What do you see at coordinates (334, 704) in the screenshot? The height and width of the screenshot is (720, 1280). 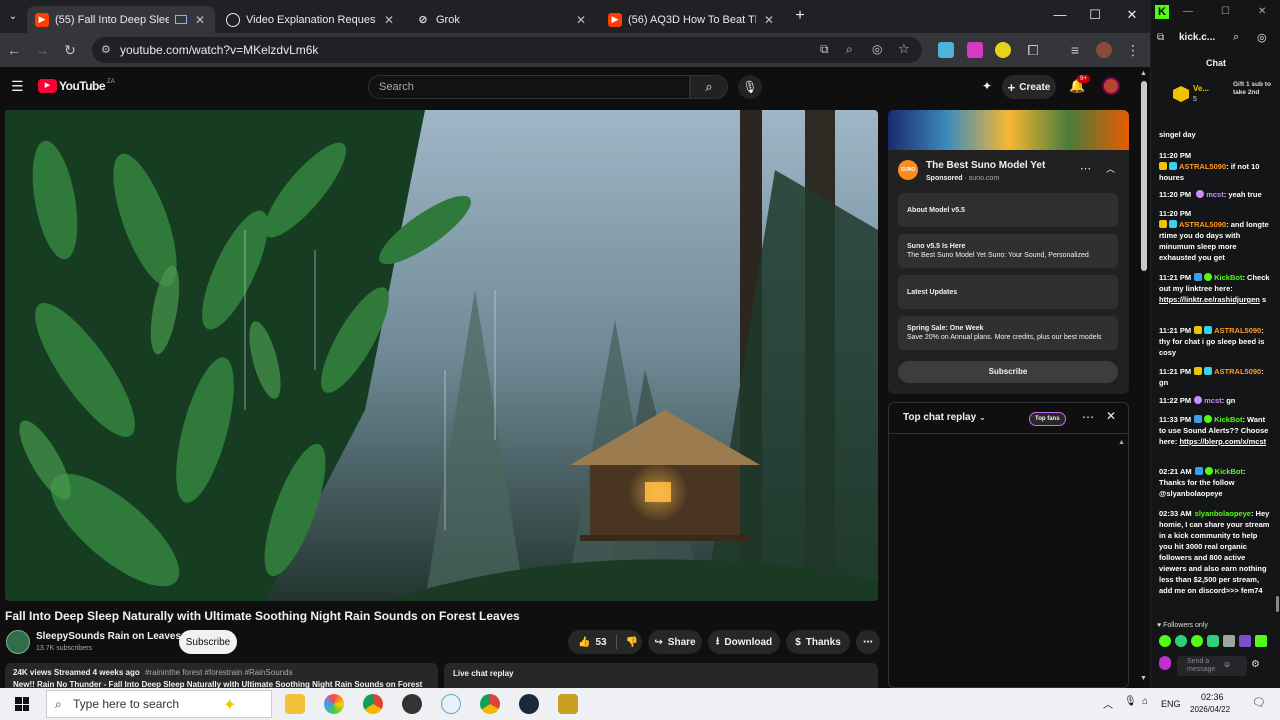 I see `colorful-app-icon` at bounding box center [334, 704].